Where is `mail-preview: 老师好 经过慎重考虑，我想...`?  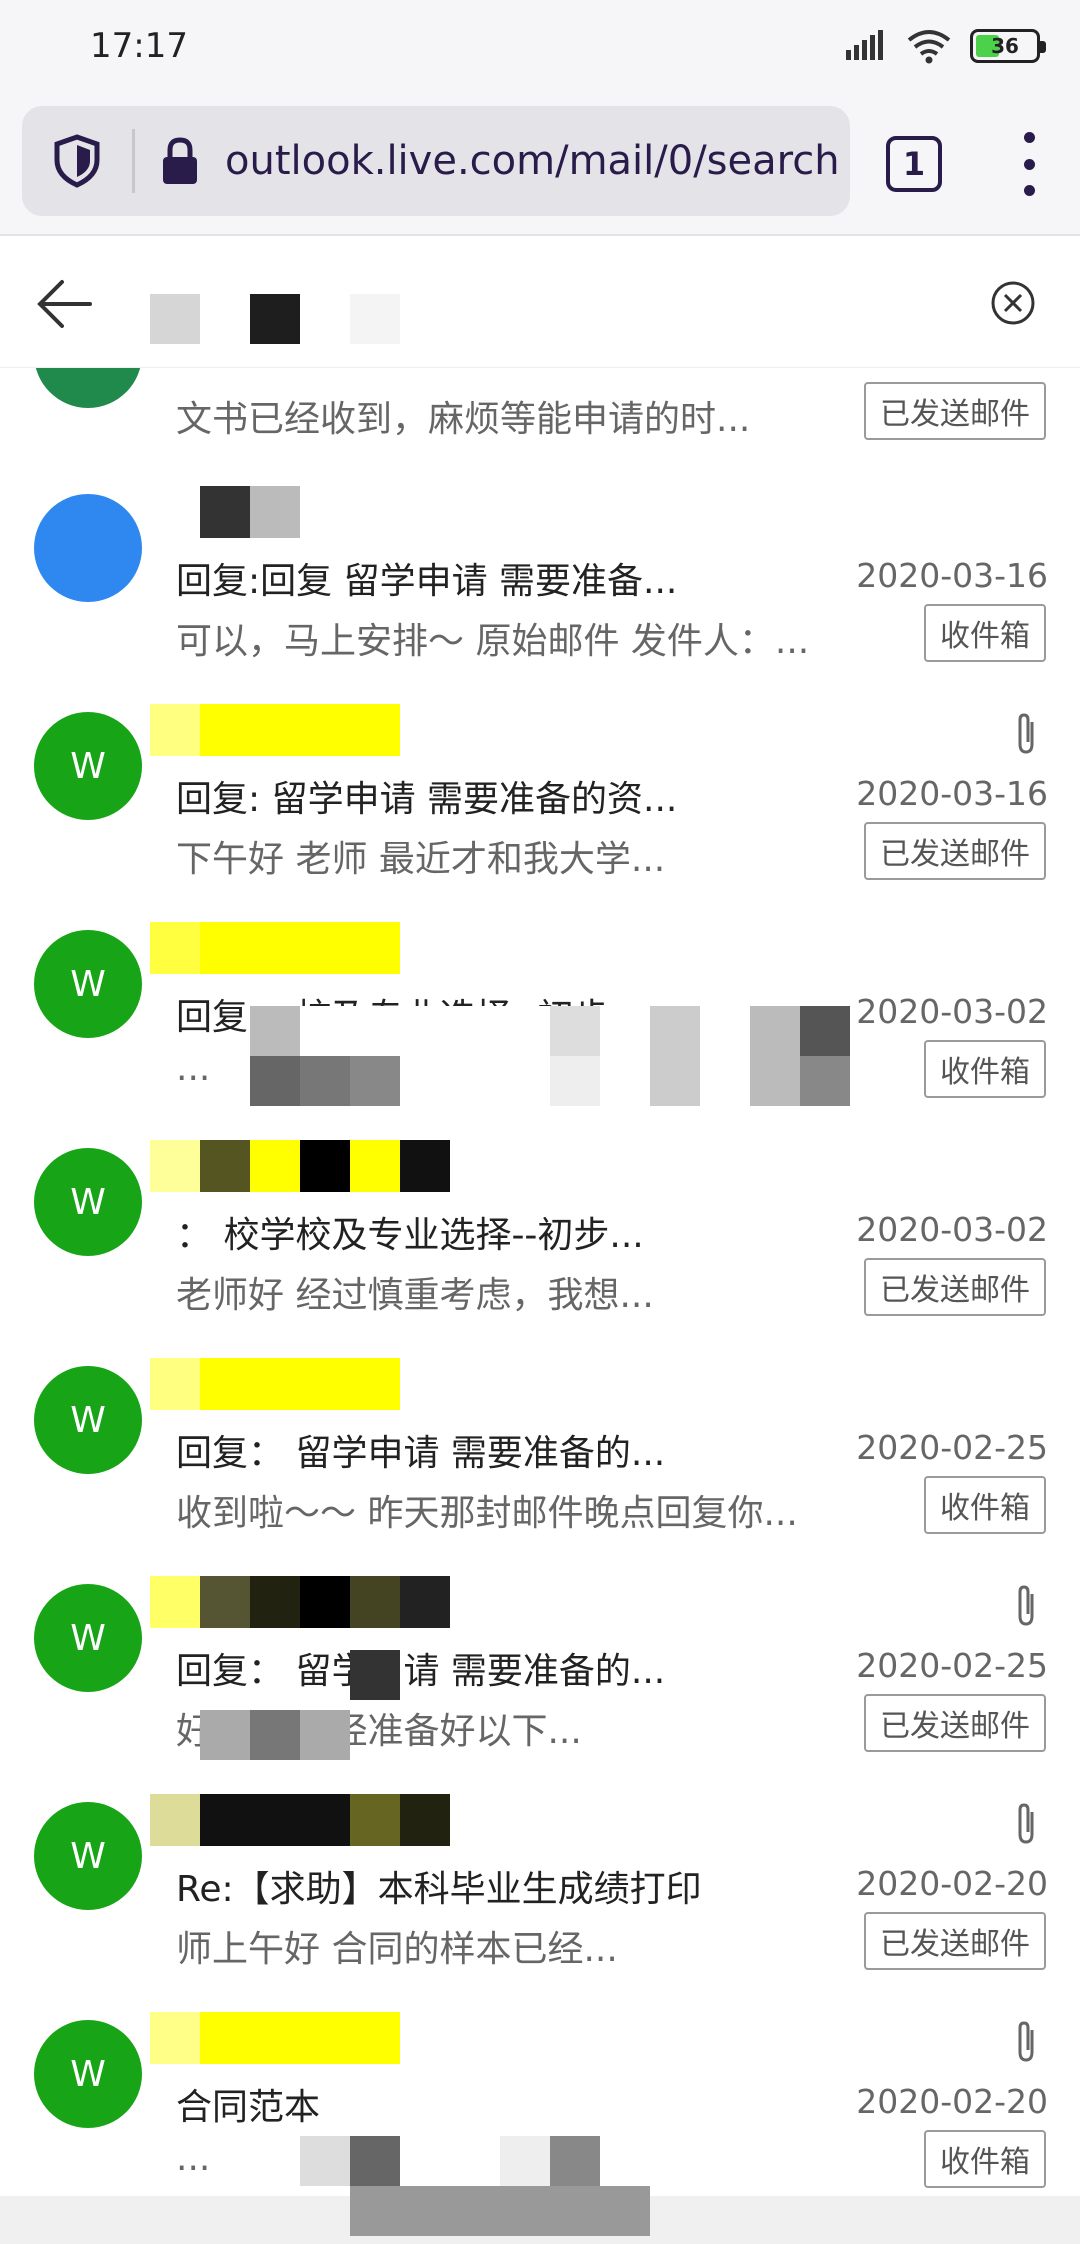 mail-preview: 老师好 经过慎重考虑，我想... is located at coordinates (415, 1295).